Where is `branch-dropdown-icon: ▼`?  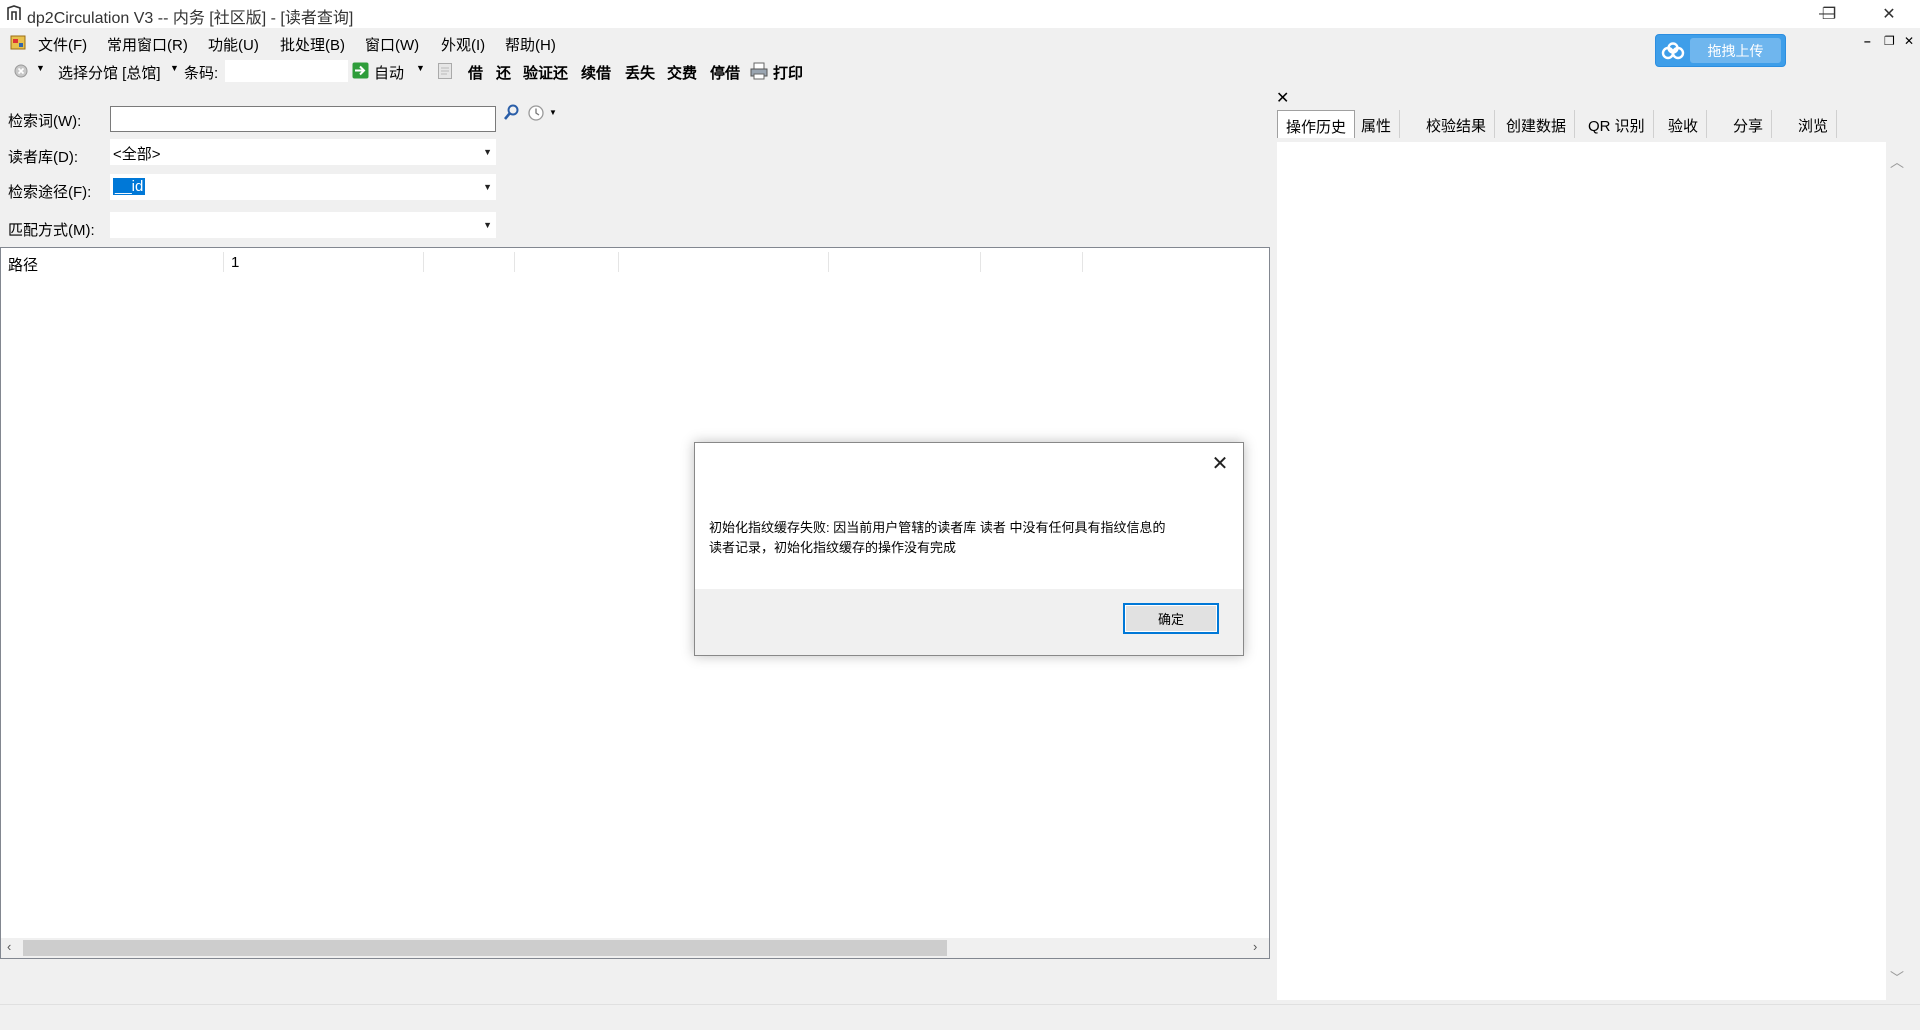 branch-dropdown-icon: ▼ is located at coordinates (174, 68).